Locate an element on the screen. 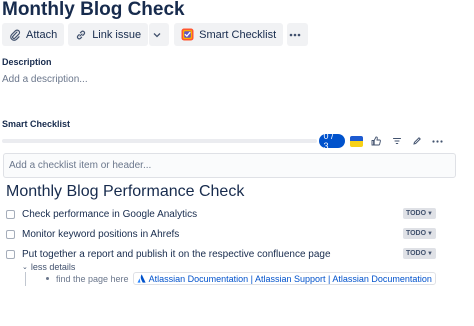 This screenshot has height=326, width=474. link-issue-label: Link issue is located at coordinates (117, 34).